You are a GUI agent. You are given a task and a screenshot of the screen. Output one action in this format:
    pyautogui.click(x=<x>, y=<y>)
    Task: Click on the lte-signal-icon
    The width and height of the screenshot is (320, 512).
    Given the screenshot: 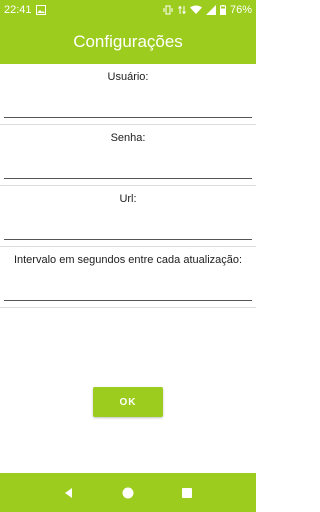 What is the action you would take?
    pyautogui.click(x=182, y=10)
    